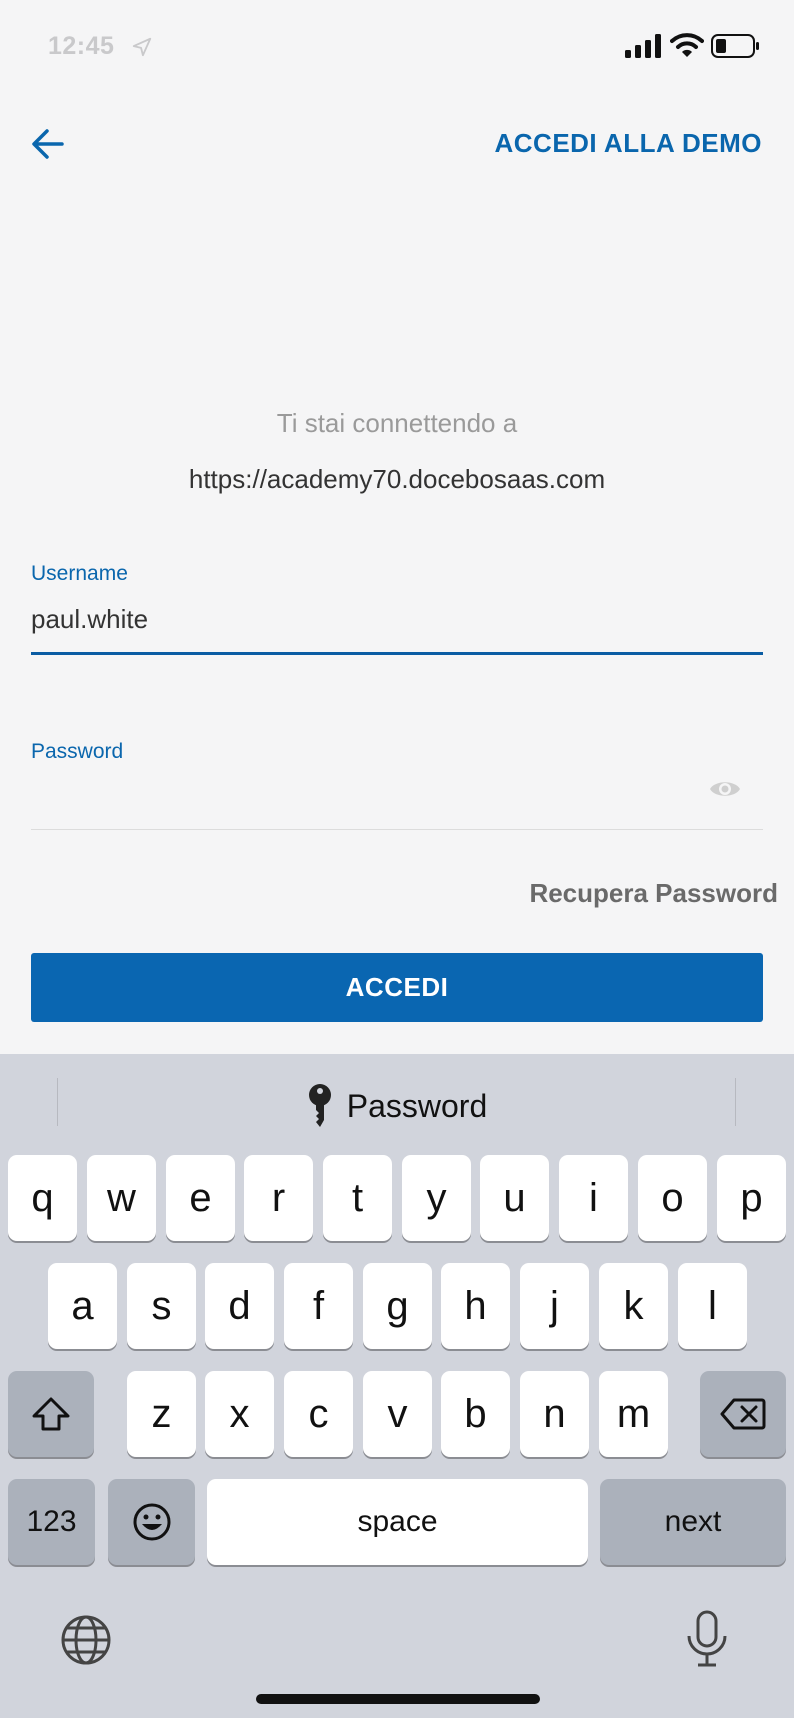 The image size is (794, 1718). I want to click on key-x: x, so click(239, 1414).